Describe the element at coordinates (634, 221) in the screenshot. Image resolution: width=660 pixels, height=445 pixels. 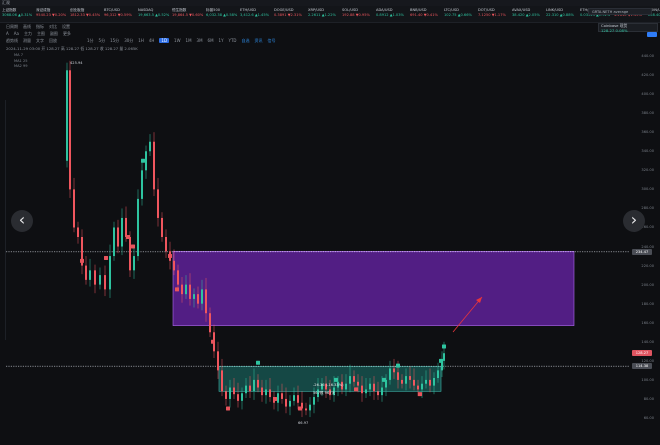
I see `next-arrow-button: ›` at that location.